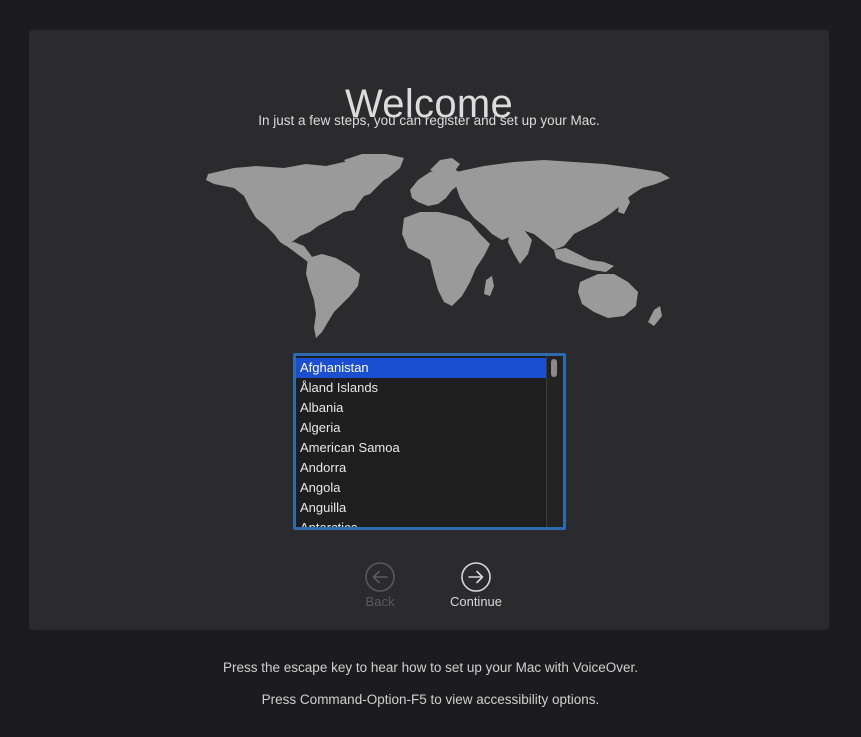  What do you see at coordinates (421, 448) in the screenshot?
I see `list-item-american-samoa: American Samoa` at bounding box center [421, 448].